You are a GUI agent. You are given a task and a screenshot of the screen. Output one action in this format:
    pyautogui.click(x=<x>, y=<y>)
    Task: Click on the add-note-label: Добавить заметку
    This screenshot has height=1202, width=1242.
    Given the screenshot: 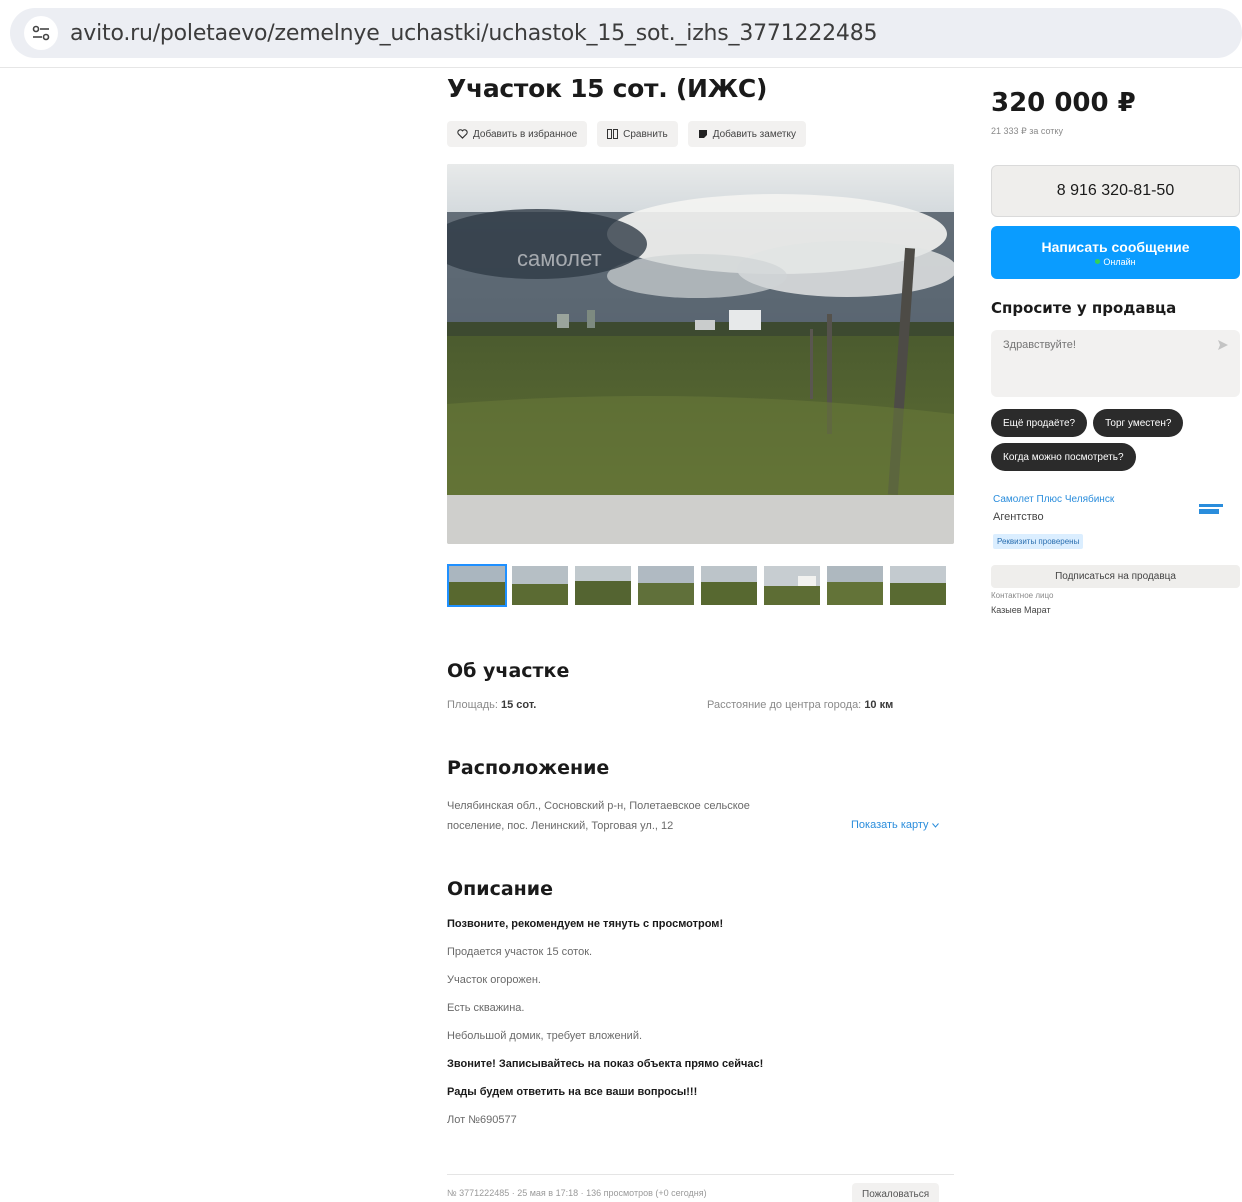 What is the action you would take?
    pyautogui.click(x=754, y=134)
    